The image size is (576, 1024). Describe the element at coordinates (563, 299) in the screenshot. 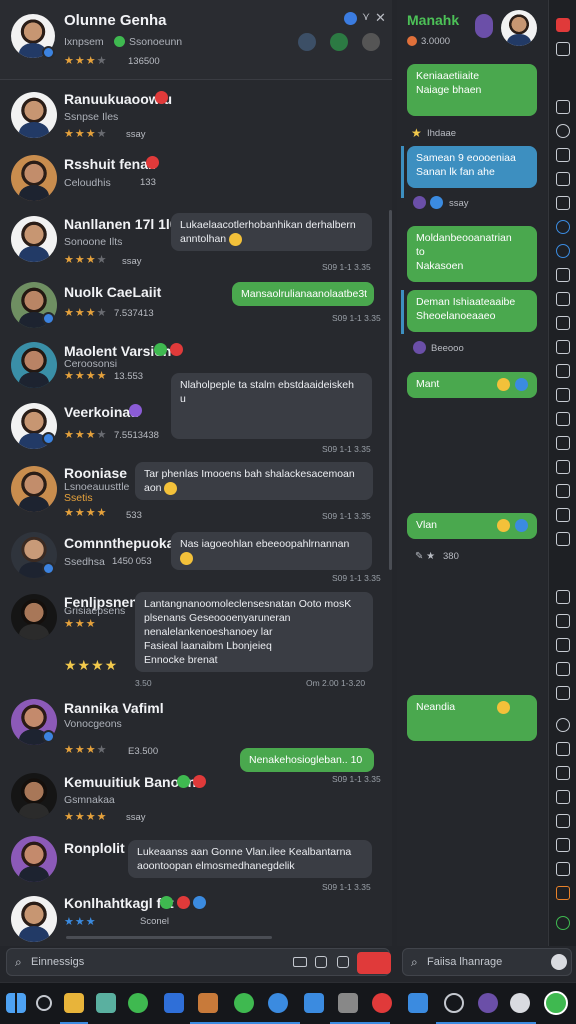

I see `list-icon` at that location.